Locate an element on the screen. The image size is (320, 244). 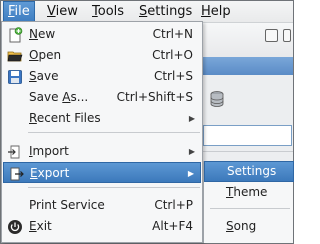
background-toolbar is located at coordinates (248, 40).